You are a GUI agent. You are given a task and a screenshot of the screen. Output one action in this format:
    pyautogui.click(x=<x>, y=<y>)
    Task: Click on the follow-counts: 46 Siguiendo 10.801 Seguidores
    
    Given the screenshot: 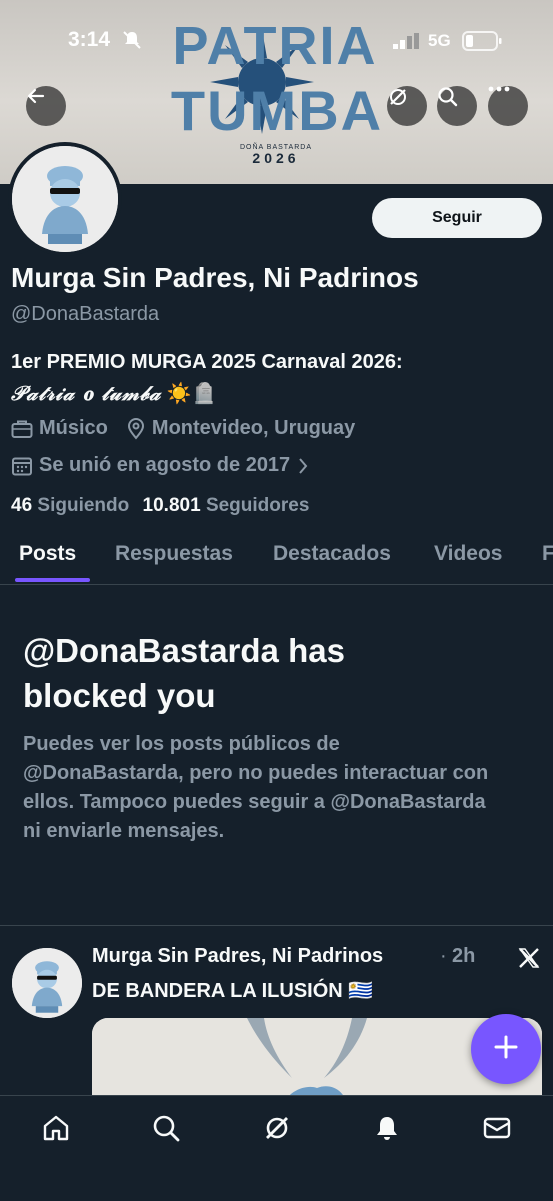 What is the action you would take?
    pyautogui.click(x=160, y=506)
    